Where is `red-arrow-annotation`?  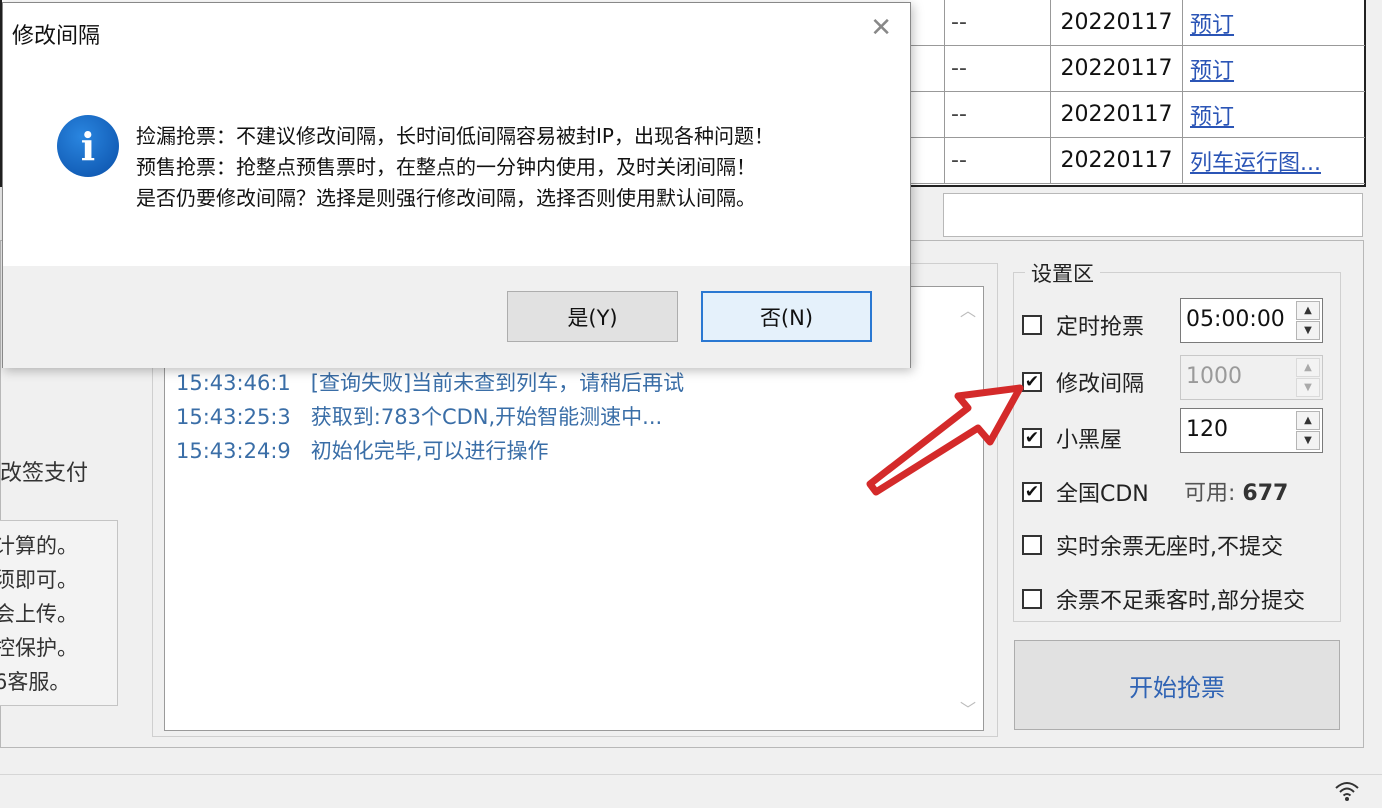 red-arrow-annotation is located at coordinates (945, 440).